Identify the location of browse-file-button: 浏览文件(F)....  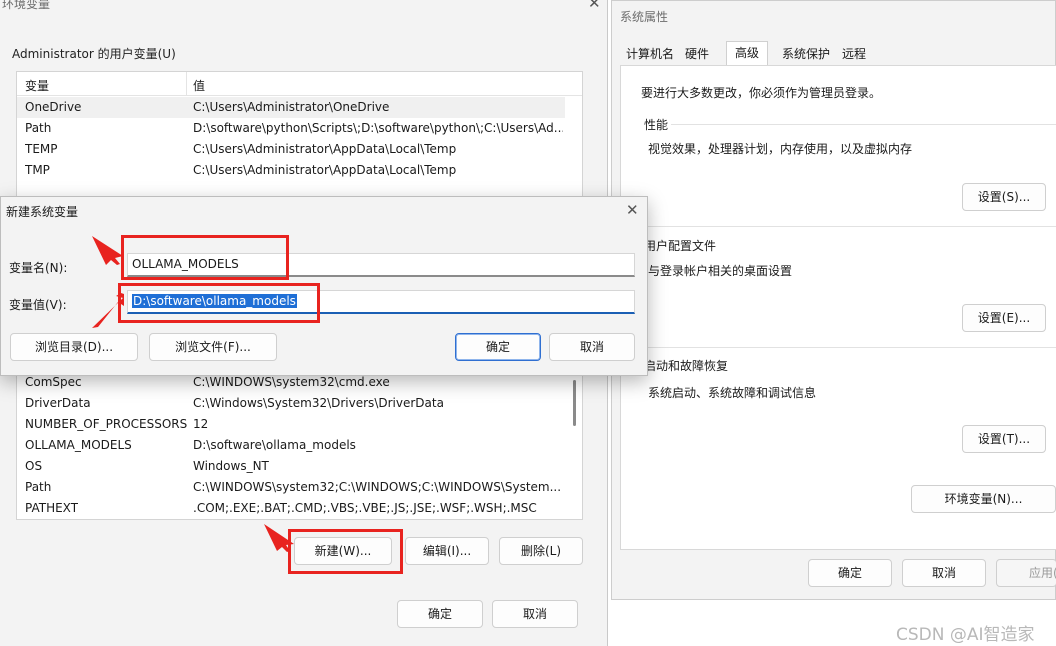
(213, 347).